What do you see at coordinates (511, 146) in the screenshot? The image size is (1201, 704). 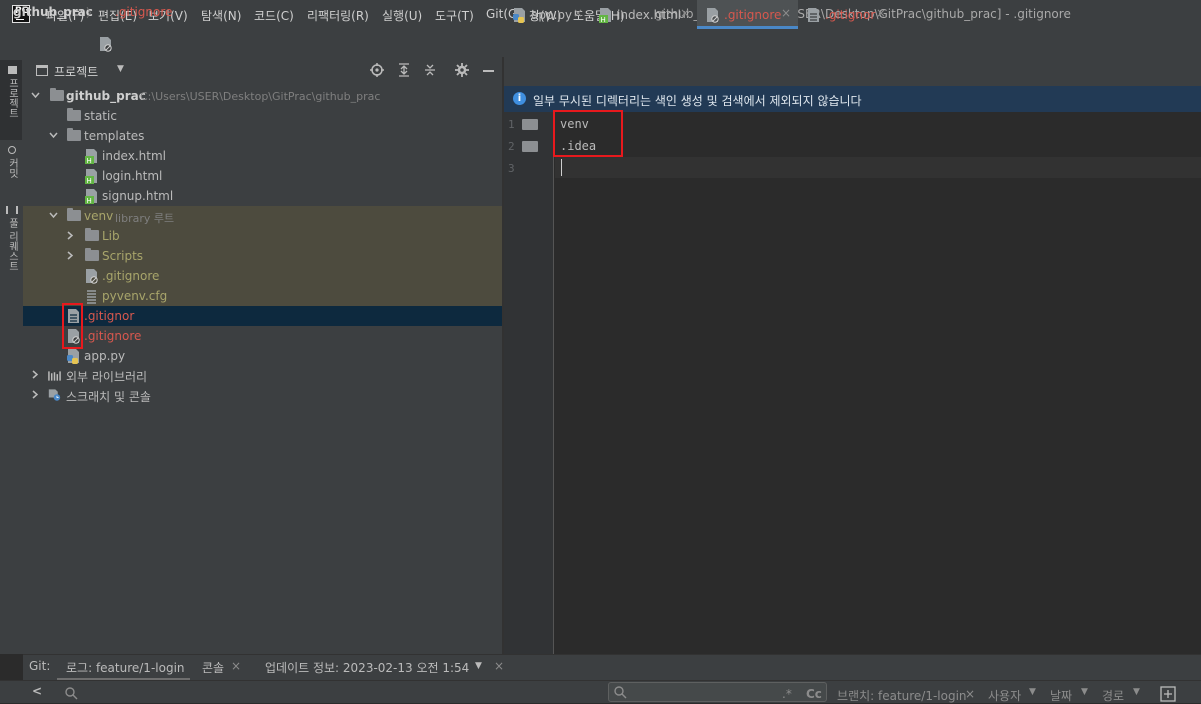 I see `line-number: 2` at bounding box center [511, 146].